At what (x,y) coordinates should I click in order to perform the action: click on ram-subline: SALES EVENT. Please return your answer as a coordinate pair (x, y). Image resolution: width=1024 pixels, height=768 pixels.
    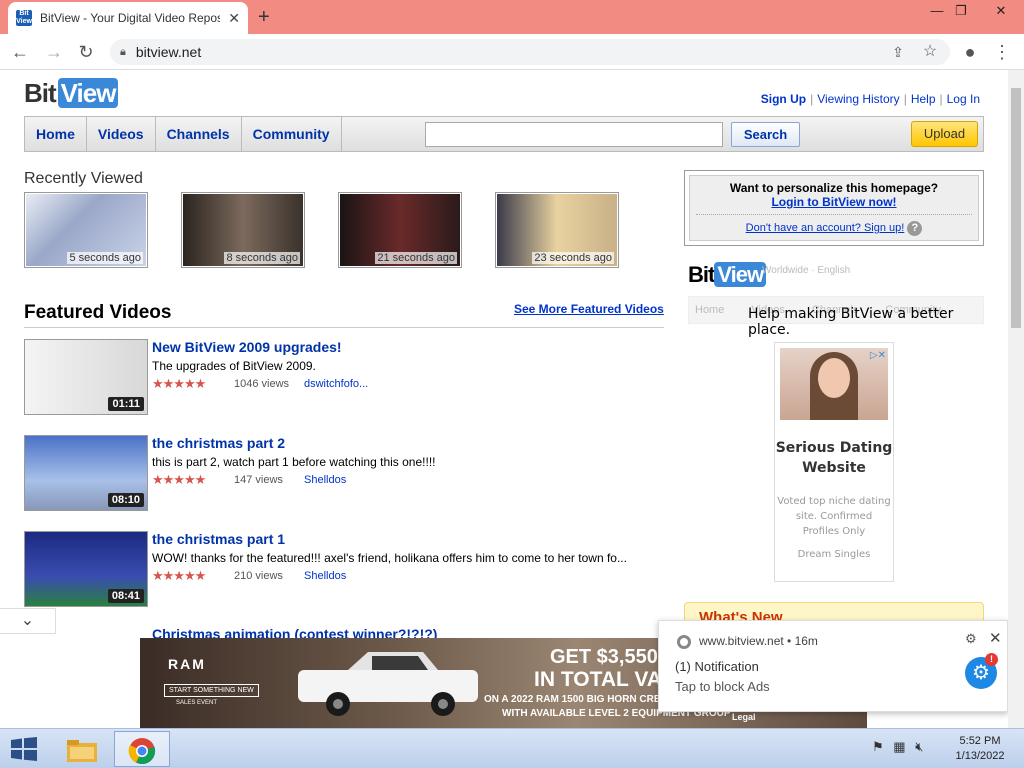
    Looking at the image, I should click on (197, 703).